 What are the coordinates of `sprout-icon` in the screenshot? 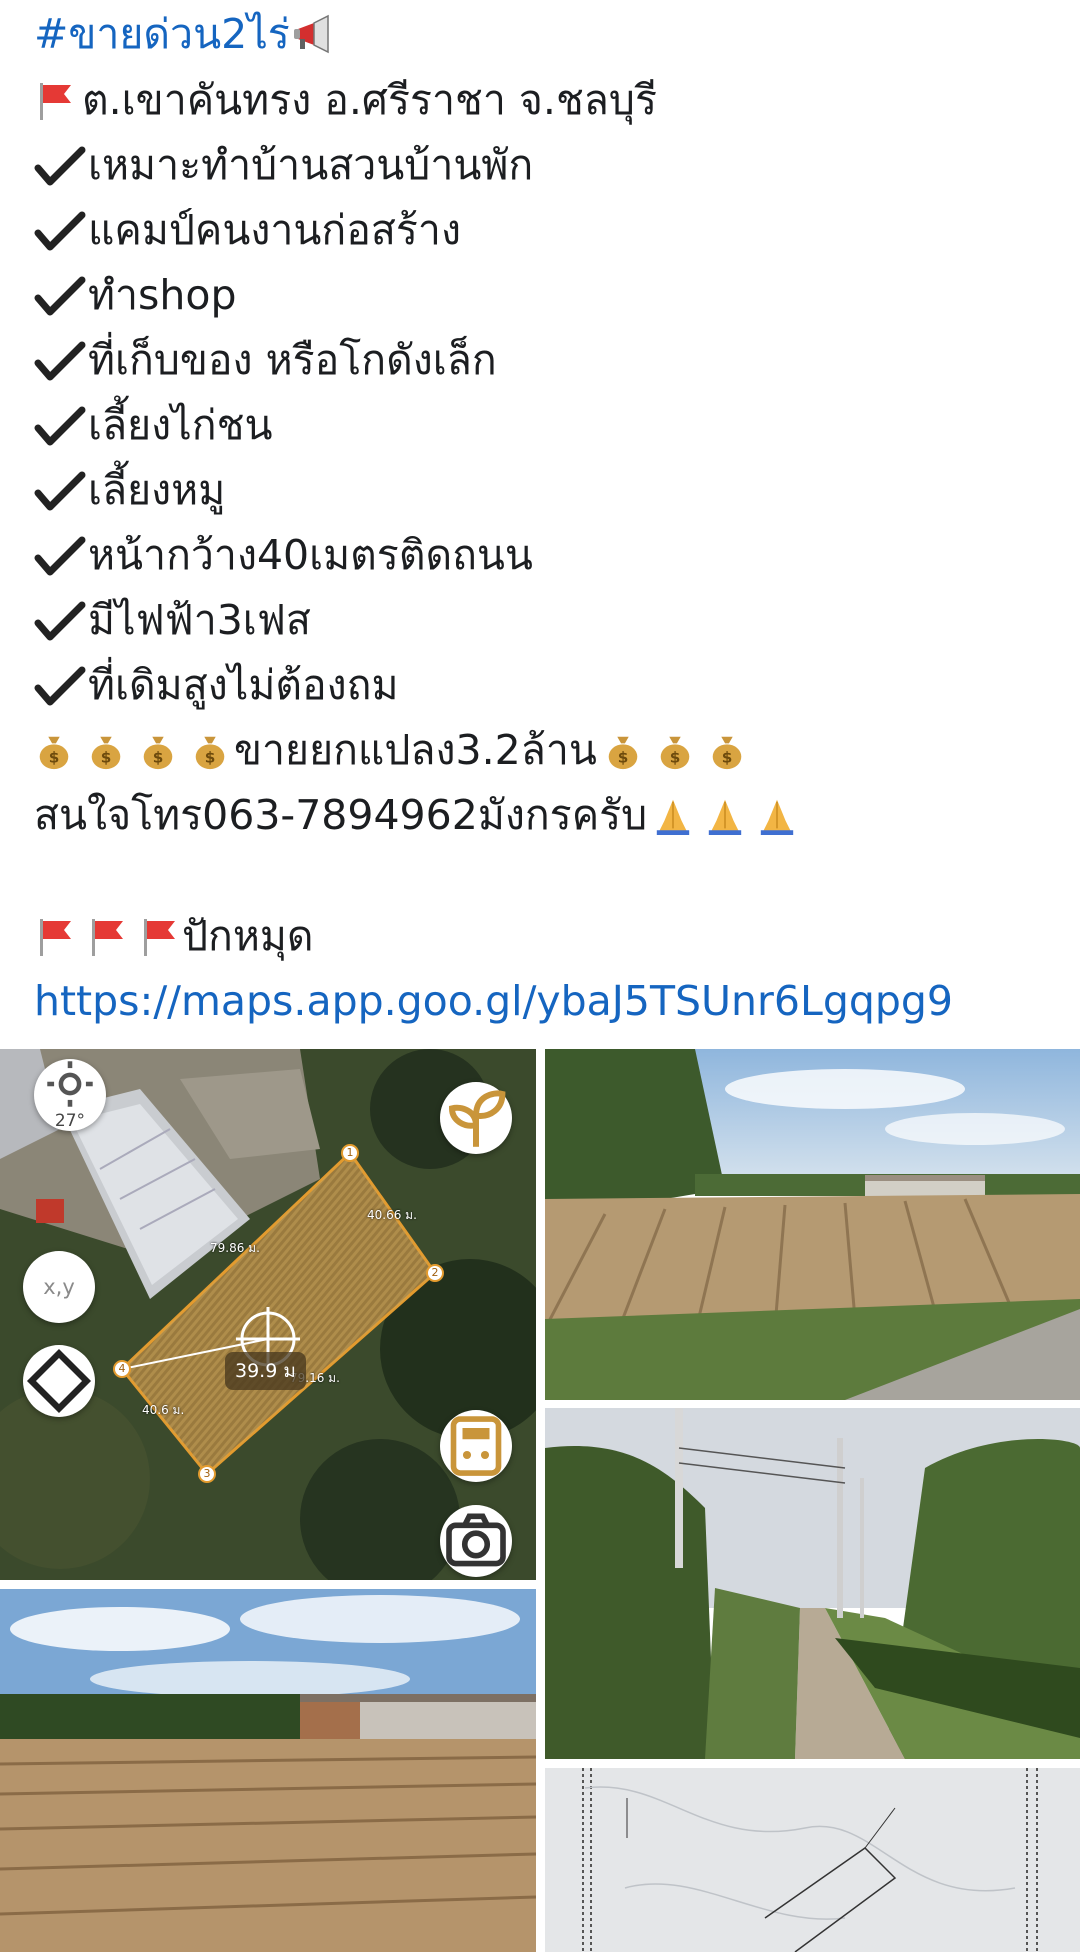 It's located at (477, 1118).